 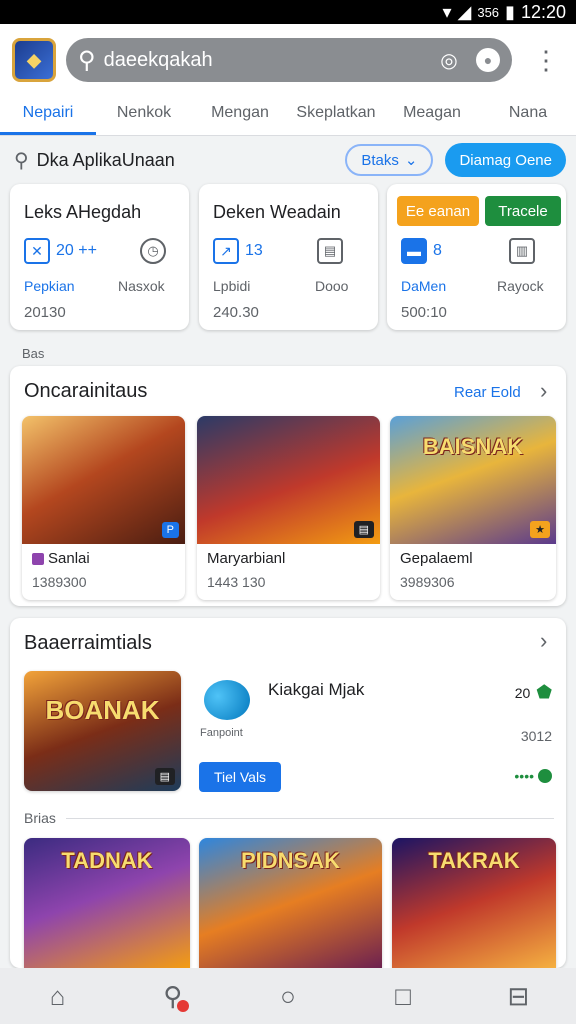 What do you see at coordinates (236, 312) in the screenshot?
I see `stat-number: 240.30` at bounding box center [236, 312].